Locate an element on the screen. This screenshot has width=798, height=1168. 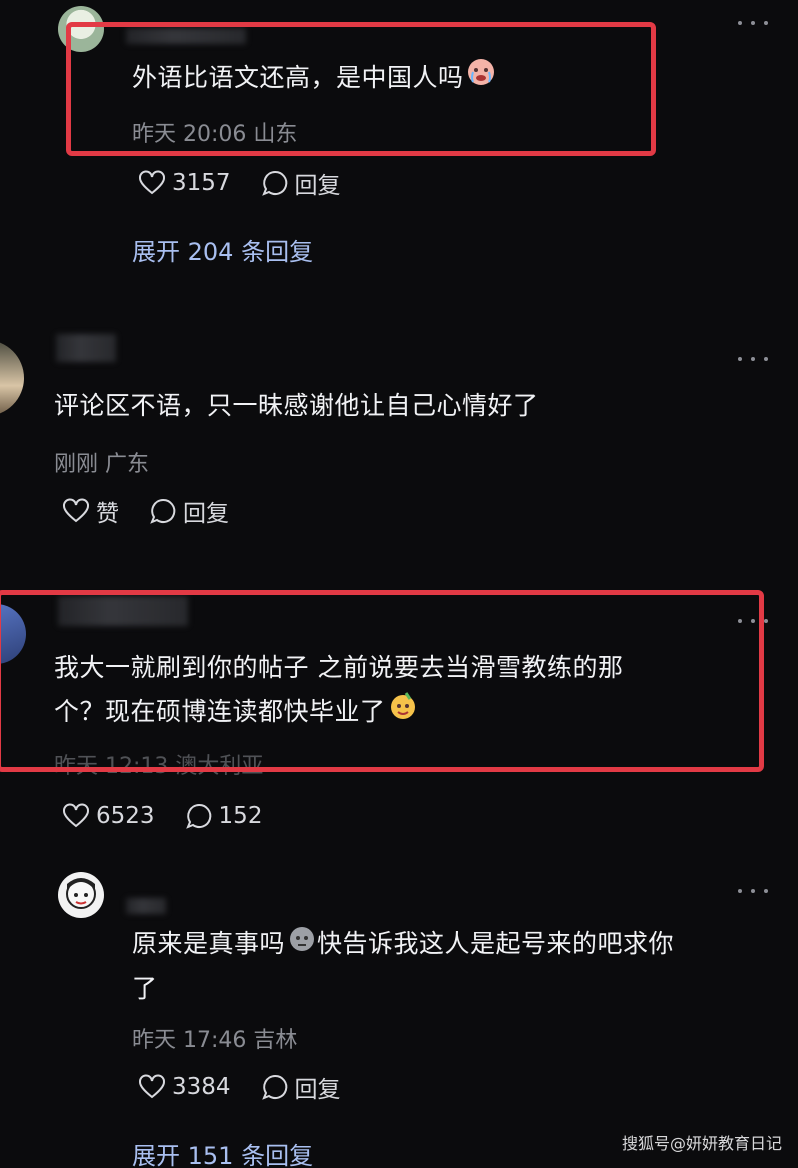
like-button: 赞 is located at coordinates (90, 511).